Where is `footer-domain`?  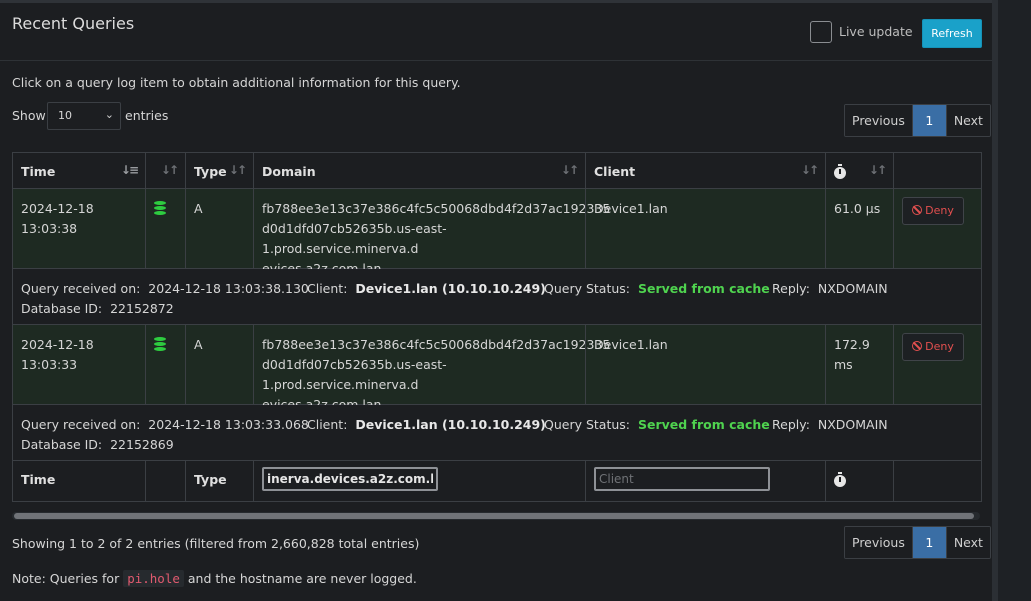
footer-domain is located at coordinates (419, 481).